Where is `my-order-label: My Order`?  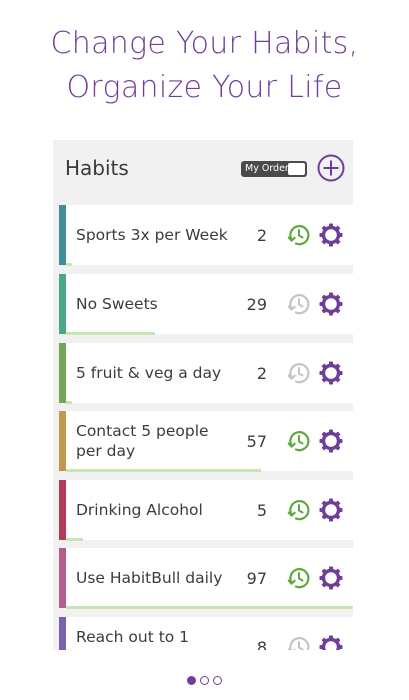
my-order-label: My Order is located at coordinates (267, 168).